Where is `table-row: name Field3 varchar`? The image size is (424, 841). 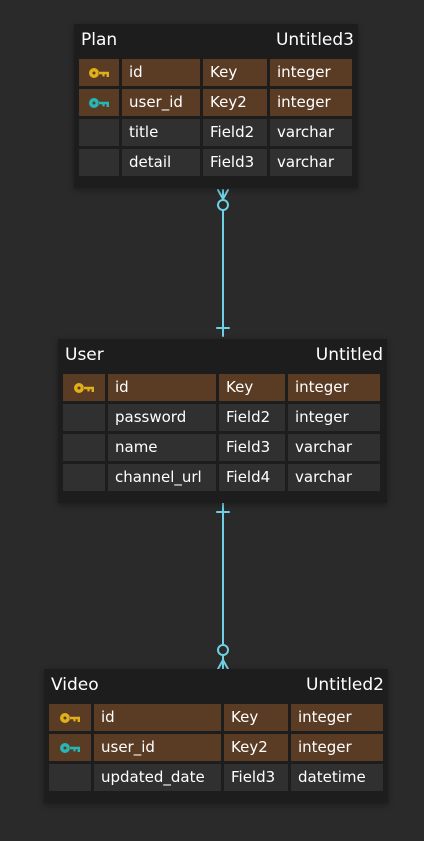 table-row: name Field3 varchar is located at coordinates (222, 447).